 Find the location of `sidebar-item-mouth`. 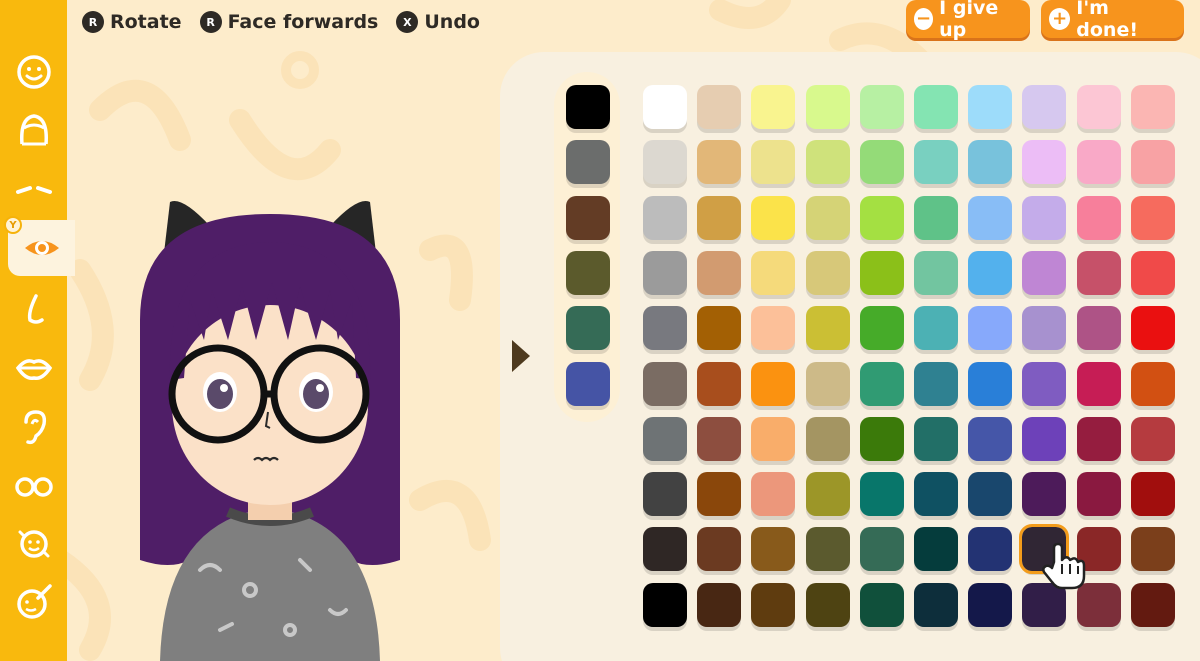

sidebar-item-mouth is located at coordinates (33, 368).